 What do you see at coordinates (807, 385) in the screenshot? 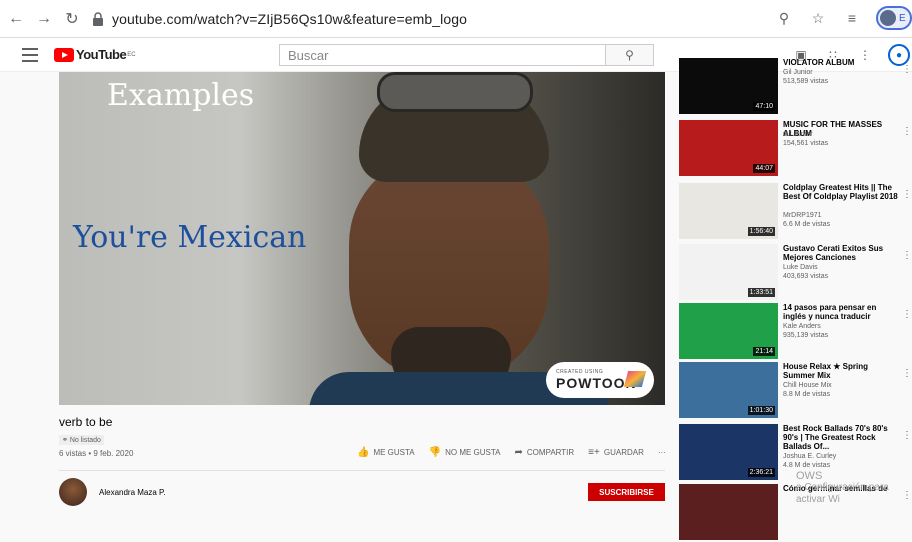
I see `recommendation-channel: Chill House Mix` at bounding box center [807, 385].